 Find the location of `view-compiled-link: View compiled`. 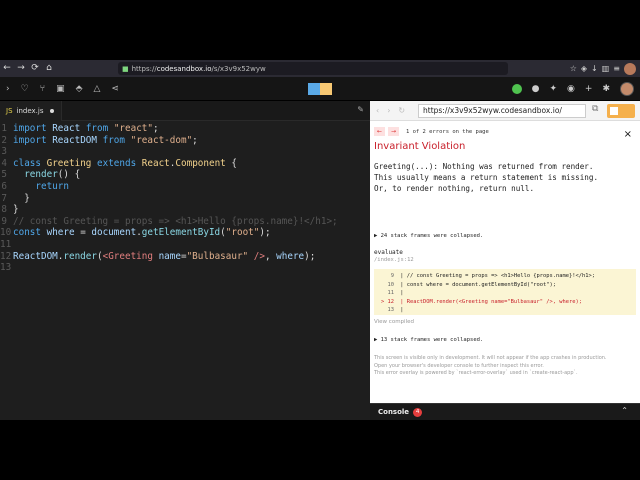

view-compiled-link: View compiled is located at coordinates (394, 322).